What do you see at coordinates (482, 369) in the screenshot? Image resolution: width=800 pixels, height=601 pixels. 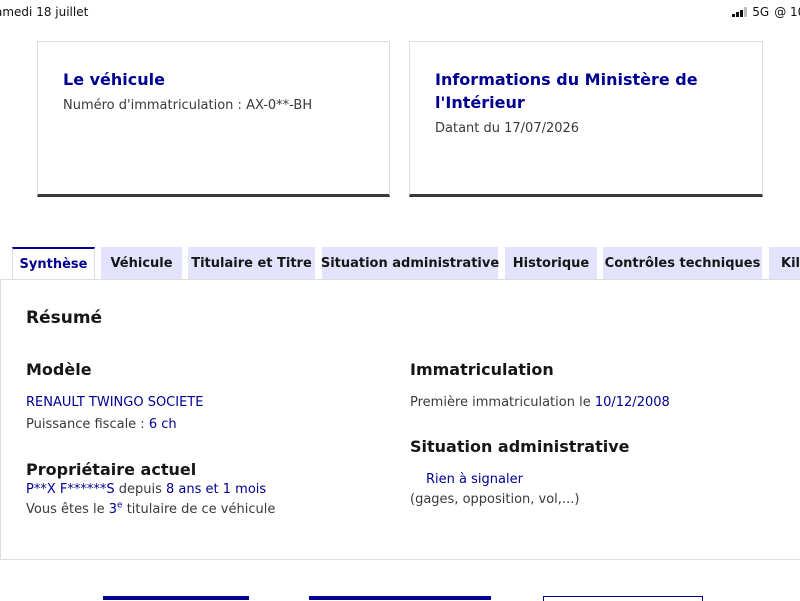 I see `immatriculation-heading: Immatriculation` at bounding box center [482, 369].